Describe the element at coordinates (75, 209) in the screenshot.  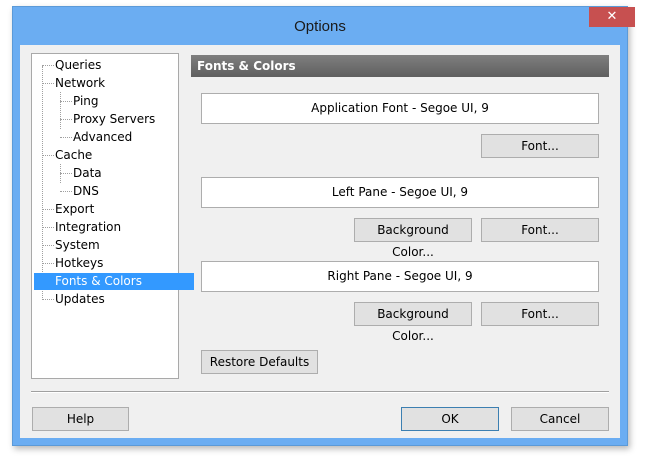
I see `tree-item-export: Export` at that location.